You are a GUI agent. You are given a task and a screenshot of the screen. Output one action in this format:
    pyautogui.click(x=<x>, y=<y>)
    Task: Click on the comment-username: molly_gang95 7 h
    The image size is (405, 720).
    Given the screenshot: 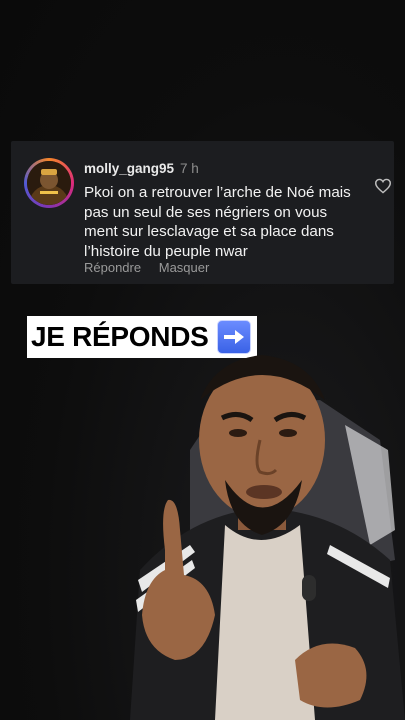 What is the action you would take?
    pyautogui.click(x=141, y=168)
    